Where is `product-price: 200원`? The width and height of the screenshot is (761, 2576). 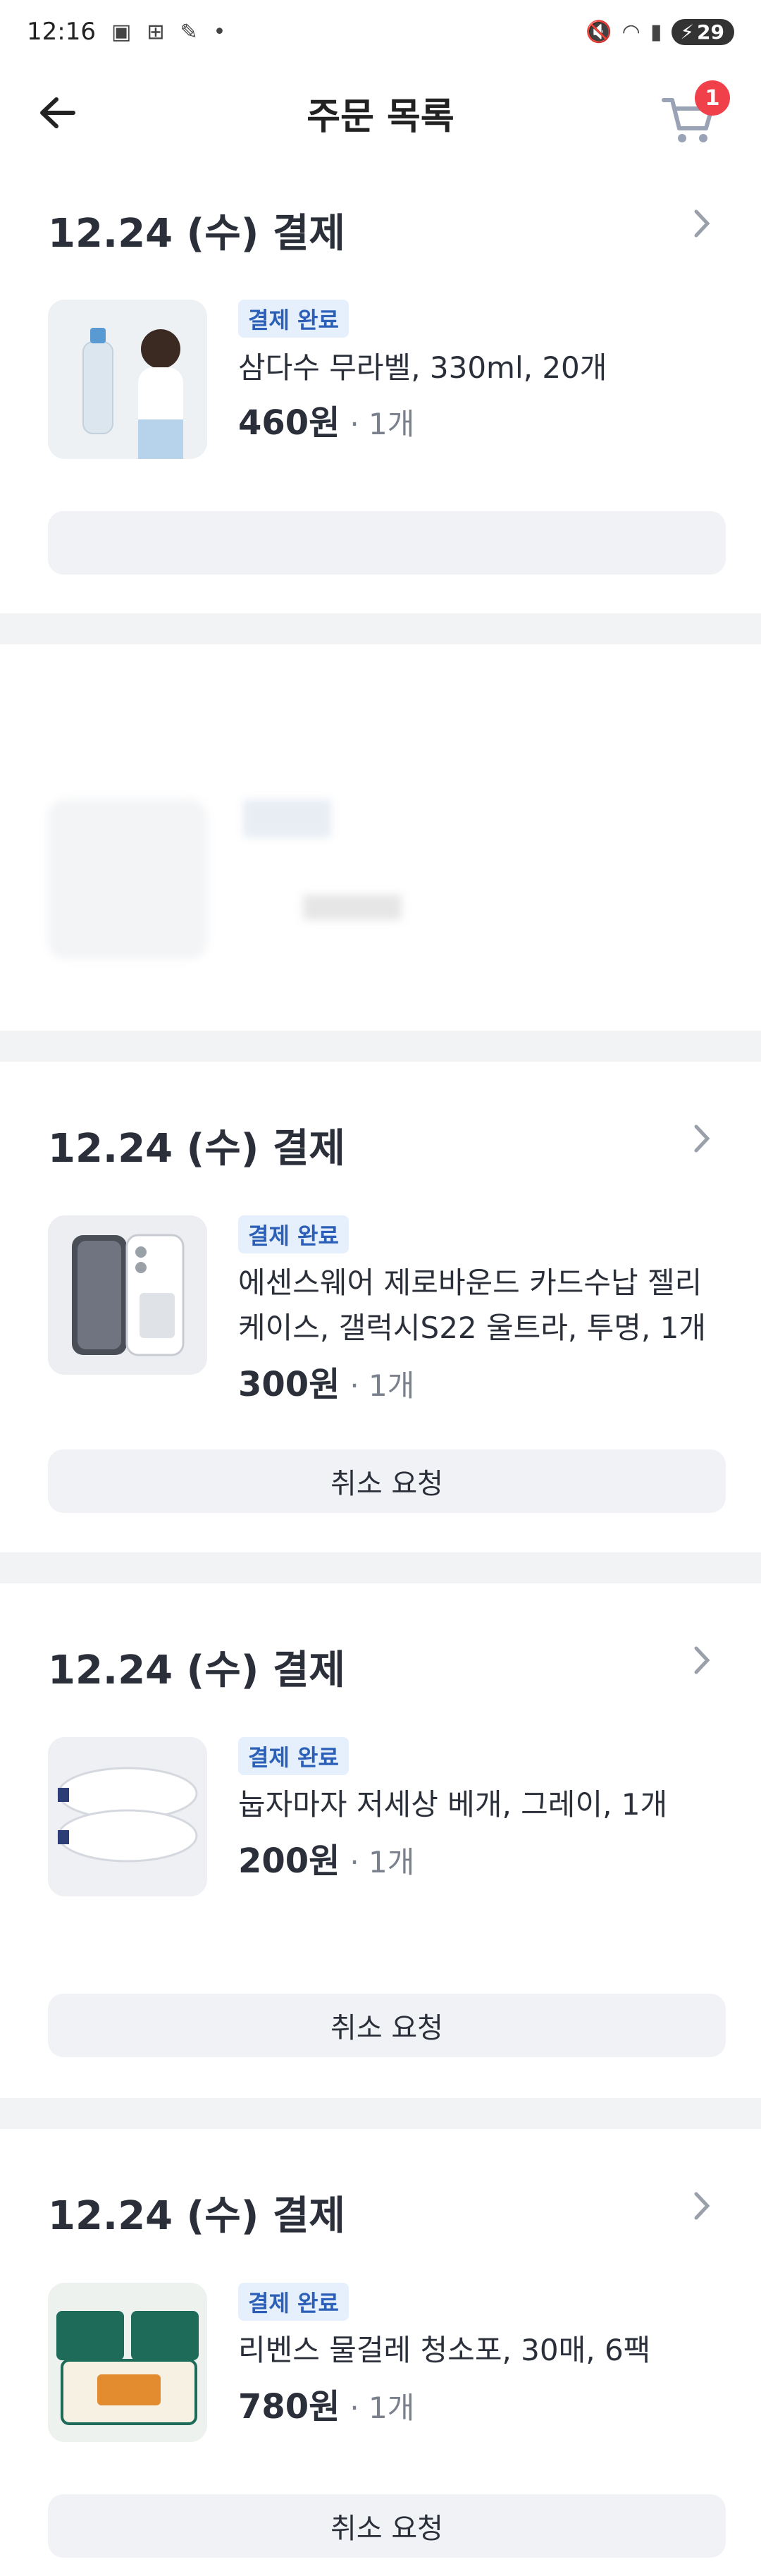
product-price: 200원 is located at coordinates (289, 1861).